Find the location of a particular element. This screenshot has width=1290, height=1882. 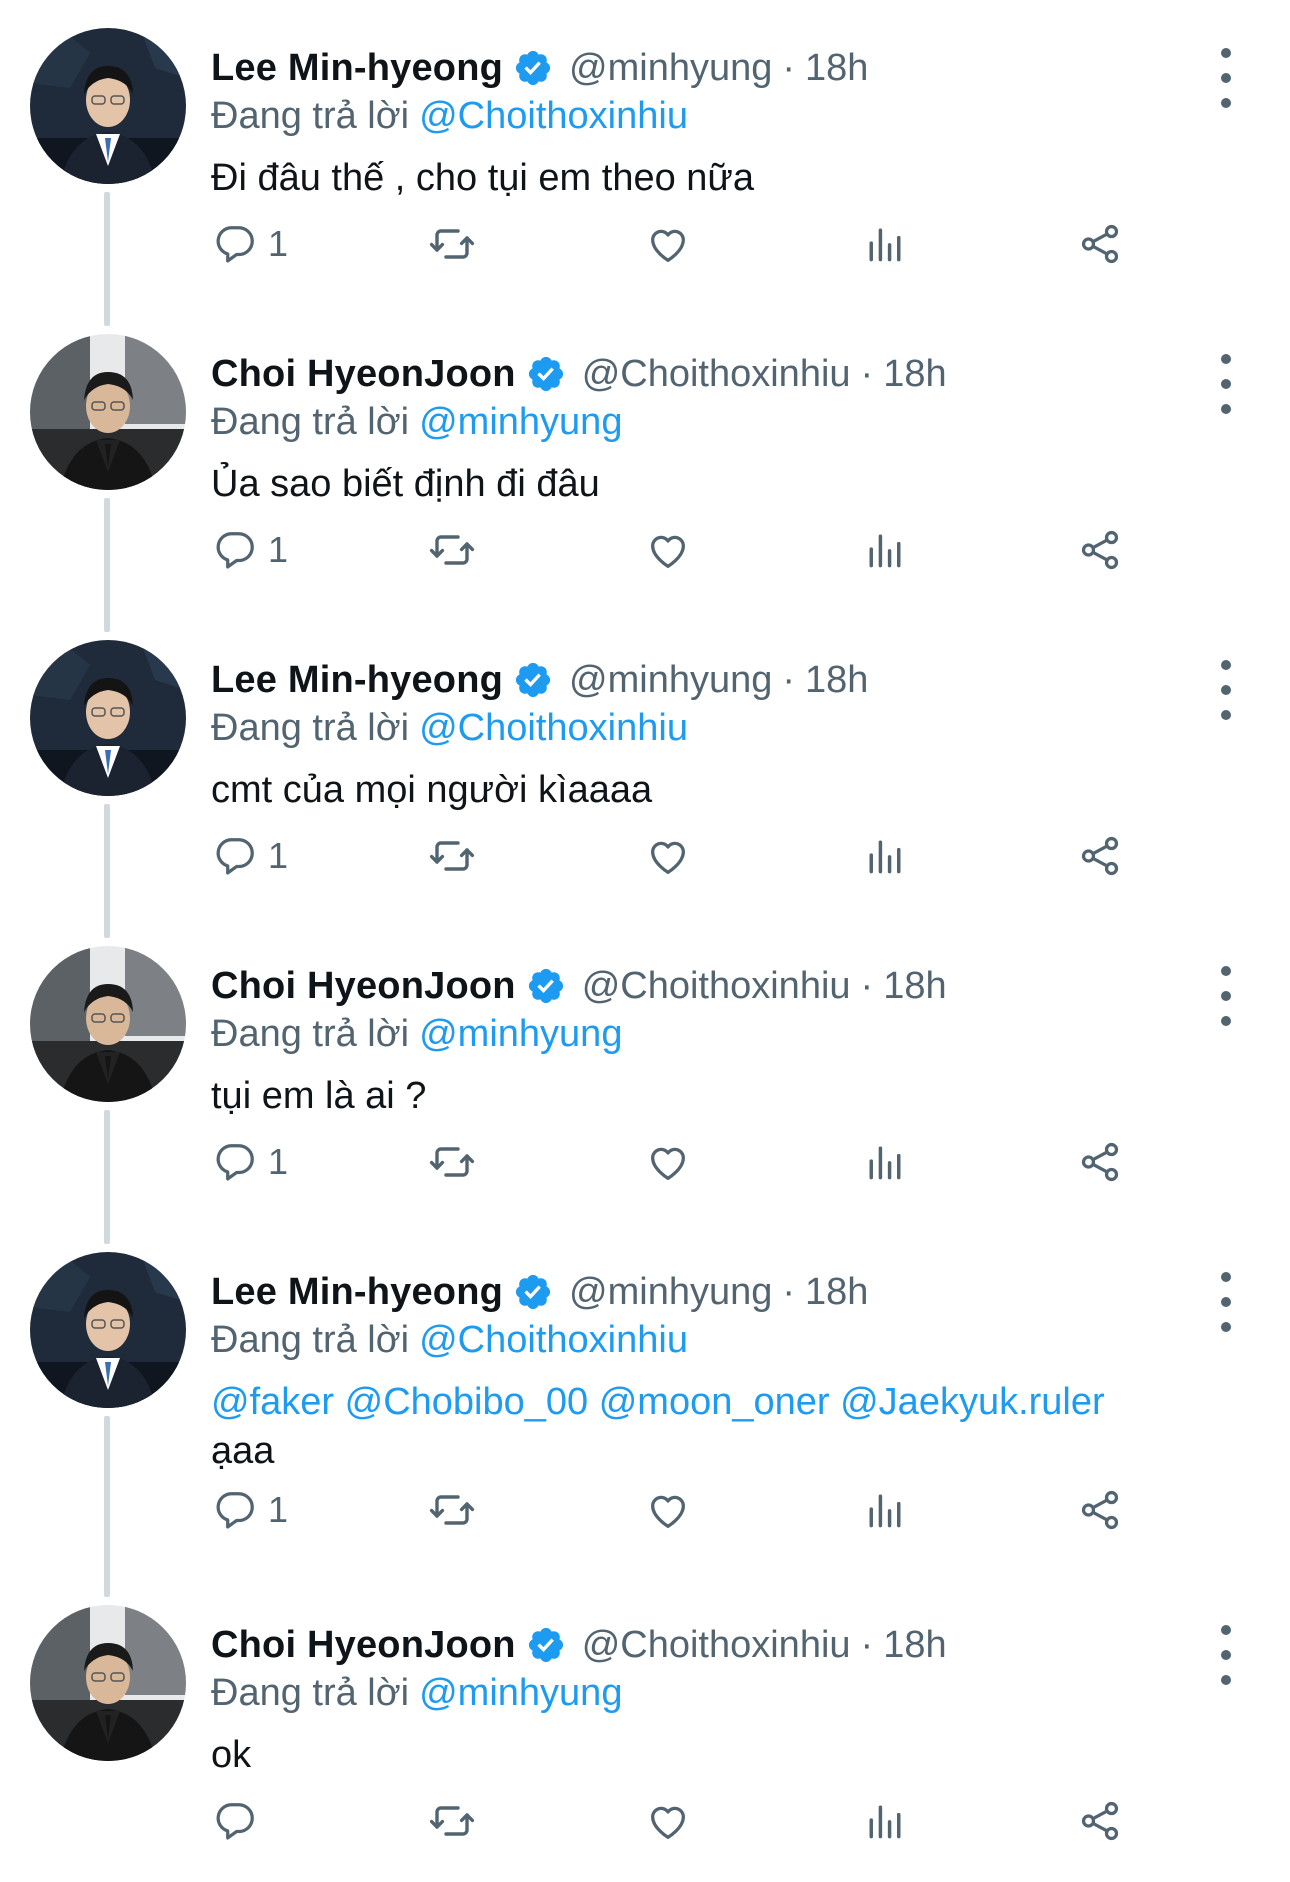

mention-link: @faker is located at coordinates (272, 1402).